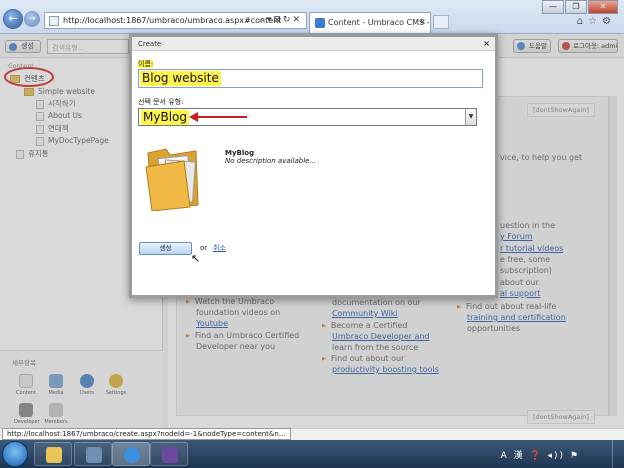  Describe the element at coordinates (470, 117) in the screenshot. I see `chevron-down-icon: ▼` at that location.